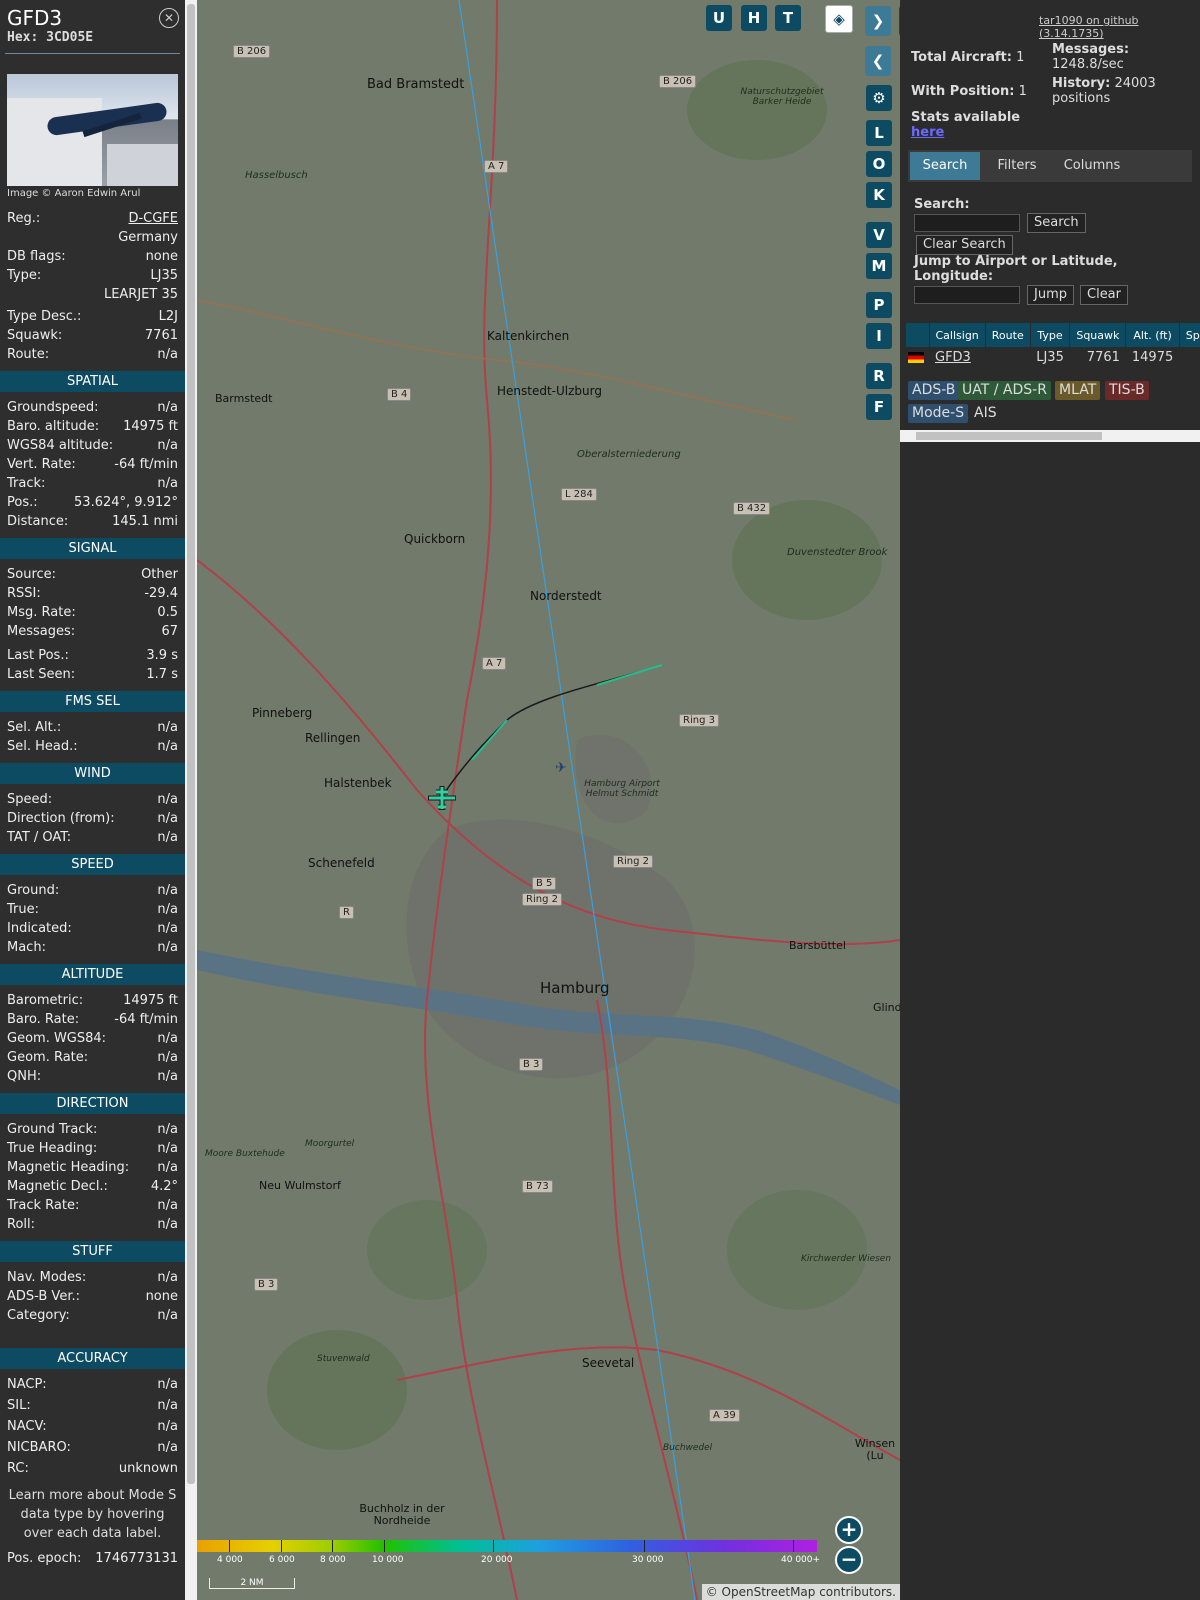  Describe the element at coordinates (42, 746) in the screenshot. I see `info-field-row-label: Sel. Head.:` at that location.